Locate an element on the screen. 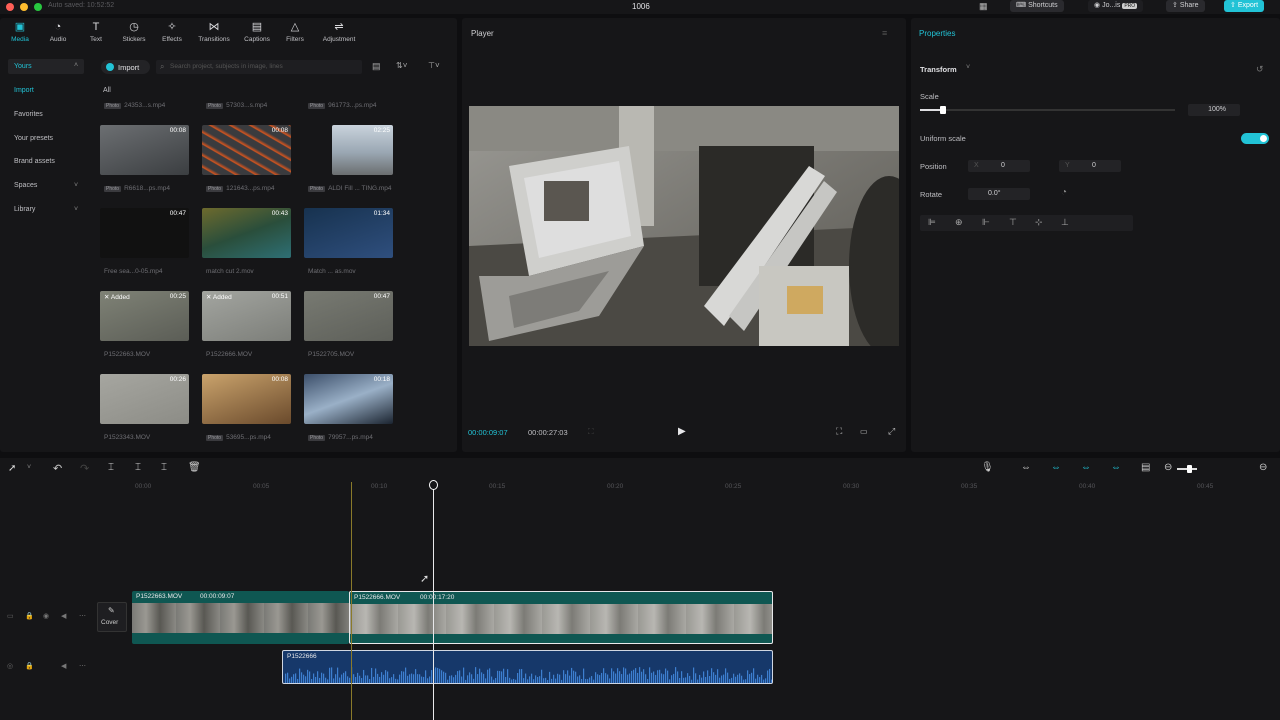 The width and height of the screenshot is (1280, 720). audio-icon: ◀ is located at coordinates (63, 616).